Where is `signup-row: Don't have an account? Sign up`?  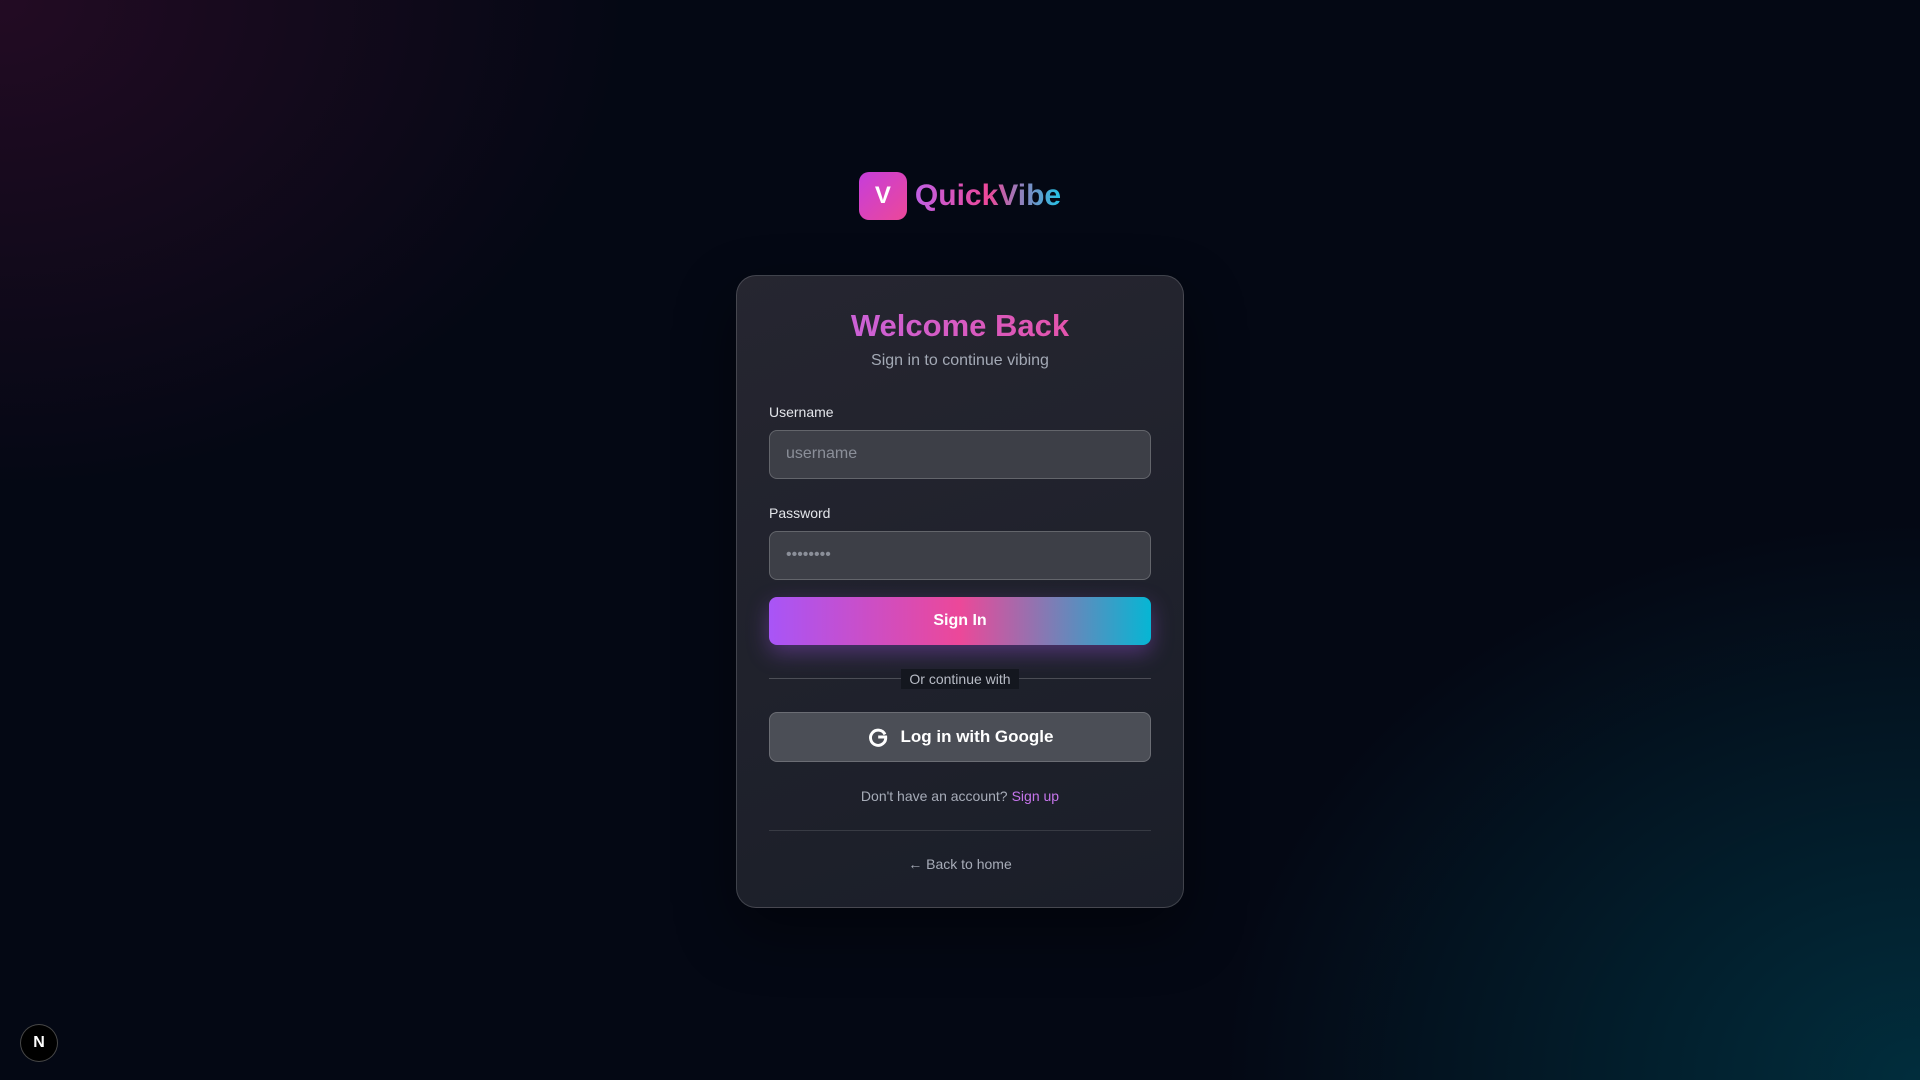
signup-row: Don't have an account? Sign up is located at coordinates (960, 796).